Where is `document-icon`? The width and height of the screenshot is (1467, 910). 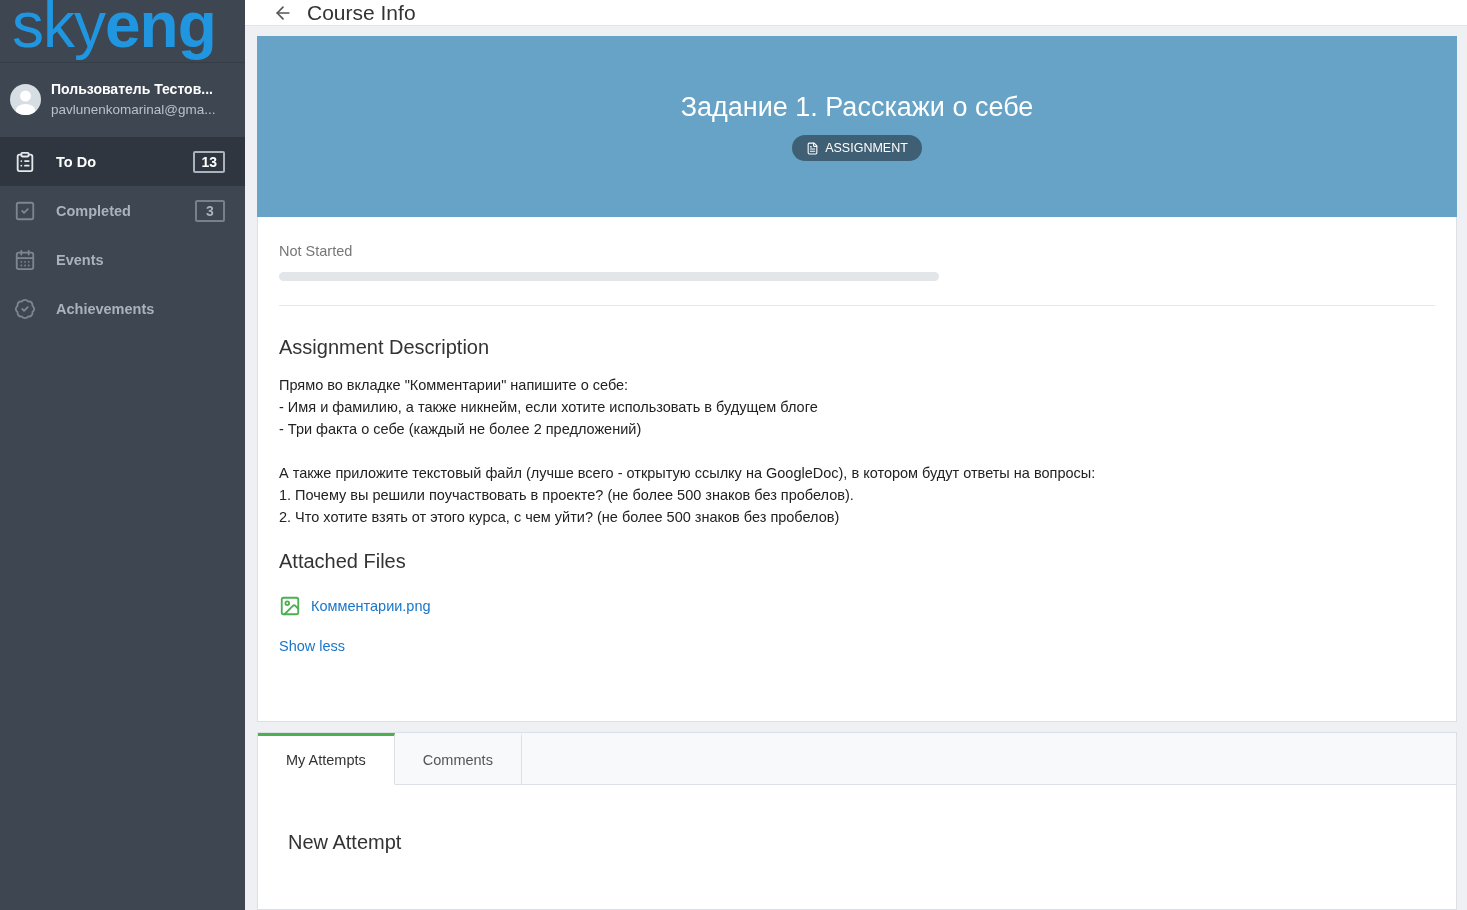 document-icon is located at coordinates (813, 148).